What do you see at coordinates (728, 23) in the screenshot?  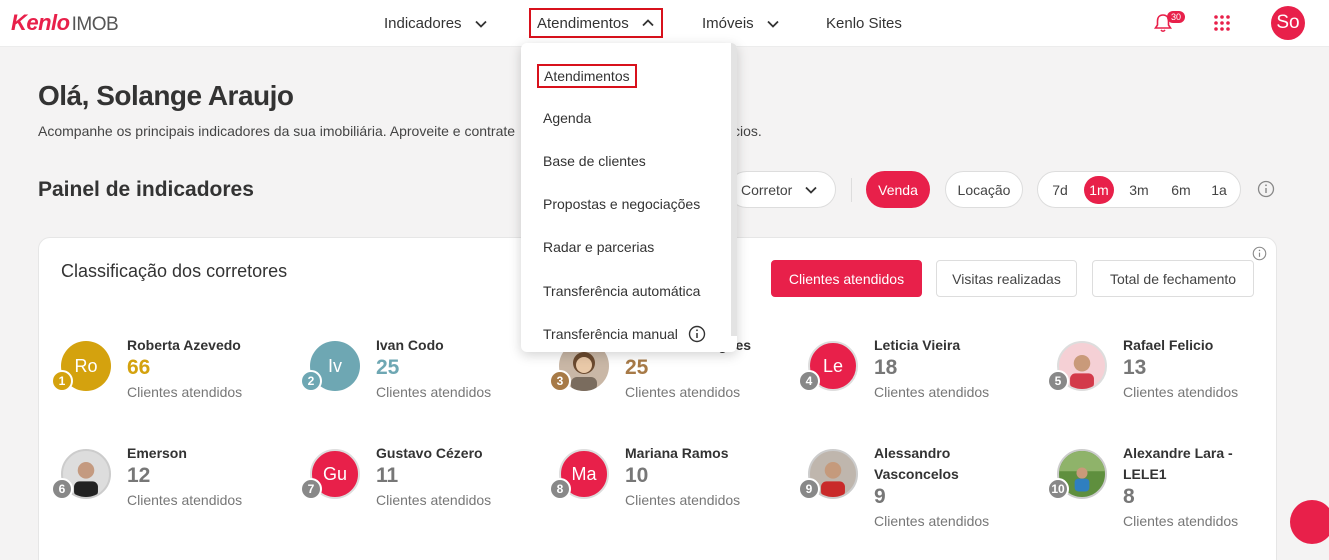 I see `nav-imoveis-label: Imóveis` at bounding box center [728, 23].